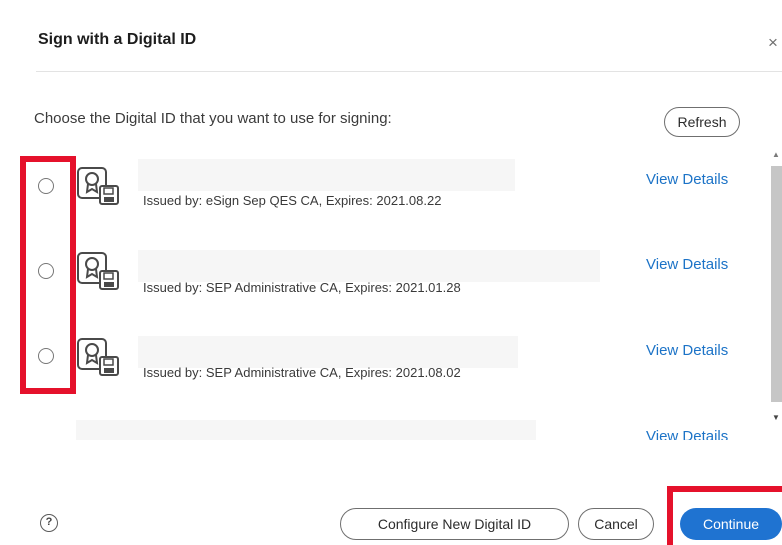 The image size is (782, 545). Describe the element at coordinates (776, 156) in the screenshot. I see `scroll-up-arrow-icon: ▲` at that location.